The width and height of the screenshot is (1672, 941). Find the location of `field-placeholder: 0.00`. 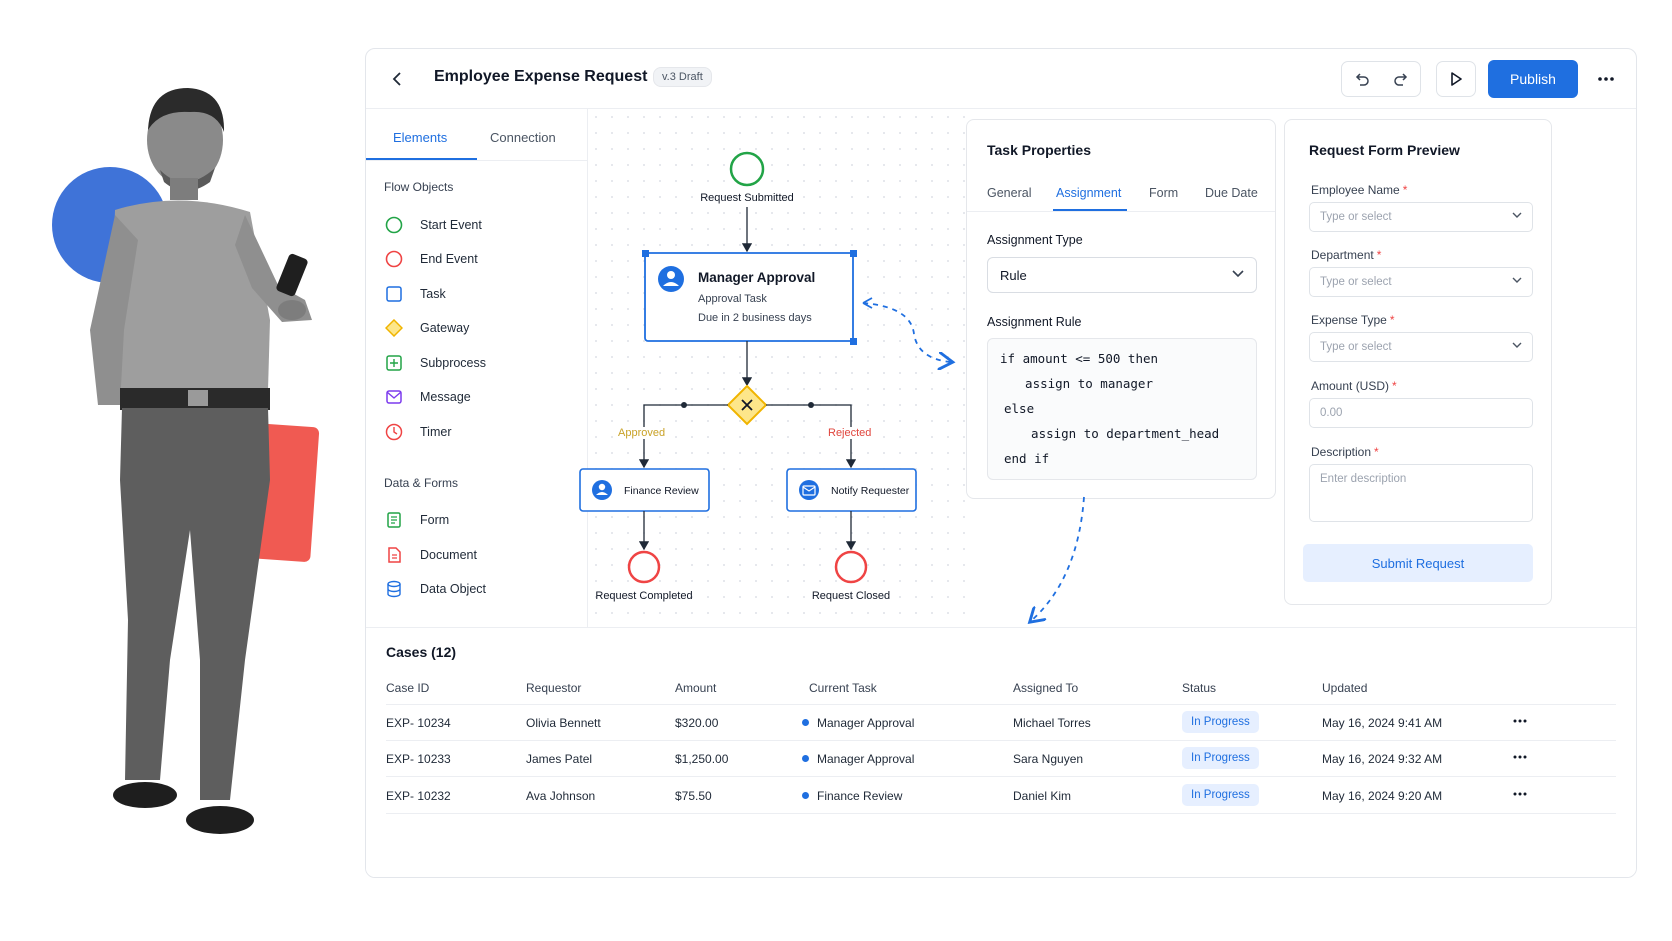

field-placeholder: 0.00 is located at coordinates (1331, 413).